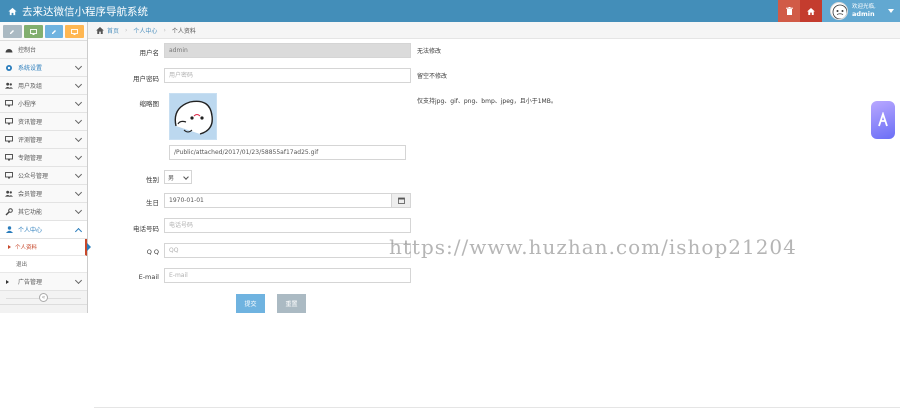  I want to click on thumbnail-face-icon, so click(193, 117).